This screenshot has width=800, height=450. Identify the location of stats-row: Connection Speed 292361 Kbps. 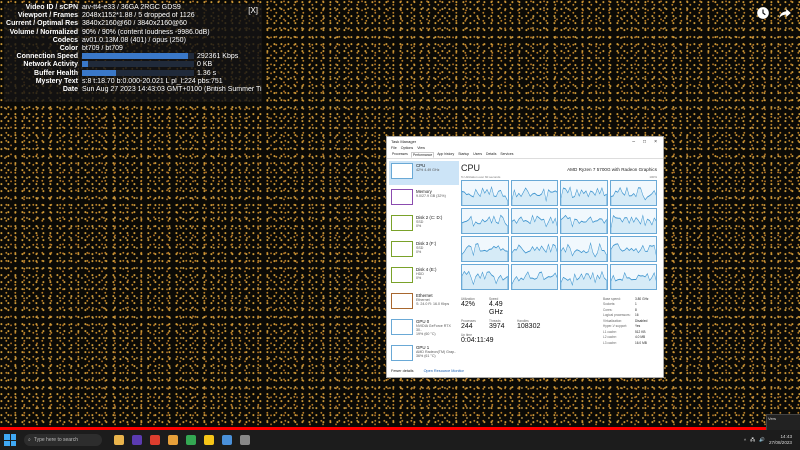
(133, 57).